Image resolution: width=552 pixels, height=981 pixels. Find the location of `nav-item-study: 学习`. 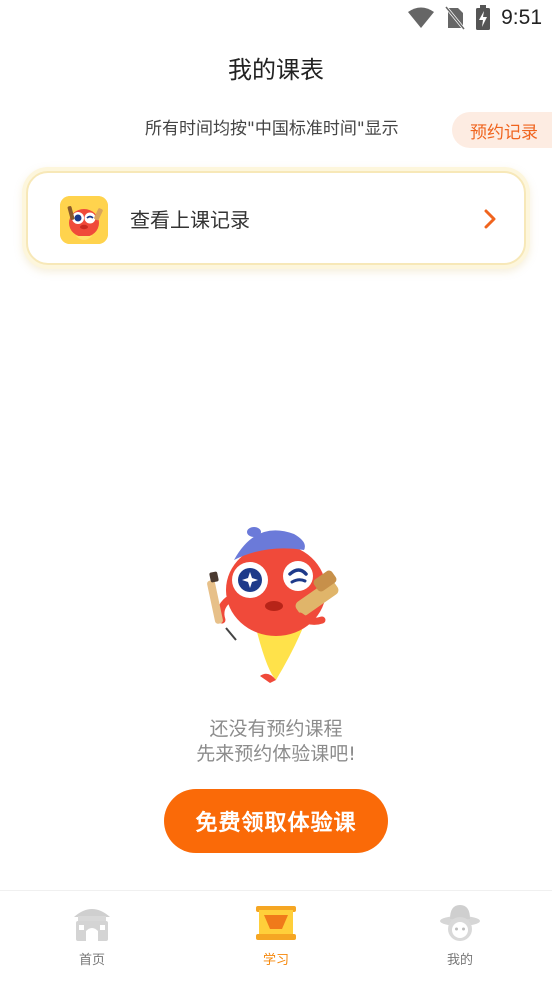

nav-item-study: 学习 is located at coordinates (276, 936).